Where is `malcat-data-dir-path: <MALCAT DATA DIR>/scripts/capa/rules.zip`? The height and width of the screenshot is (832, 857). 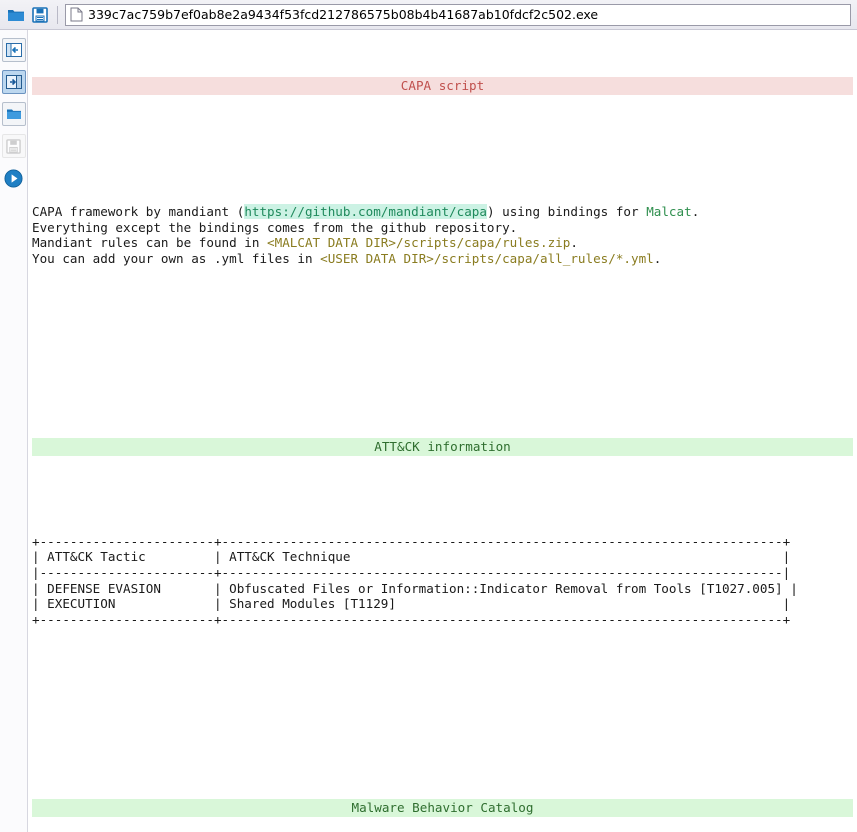 malcat-data-dir-path: <MALCAT DATA DIR>/scripts/capa/rules.zip is located at coordinates (419, 243).